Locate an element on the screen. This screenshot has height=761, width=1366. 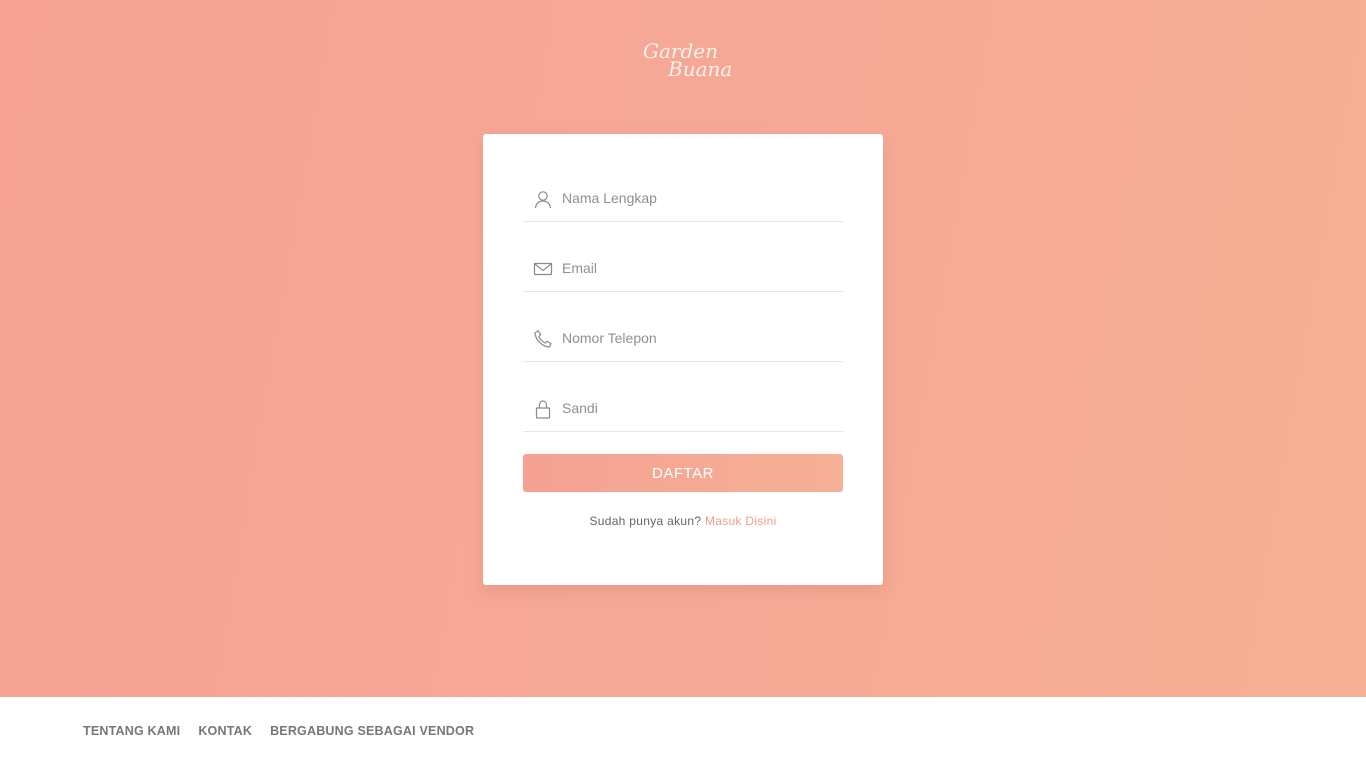
register-button: DAFTAR is located at coordinates (683, 473).